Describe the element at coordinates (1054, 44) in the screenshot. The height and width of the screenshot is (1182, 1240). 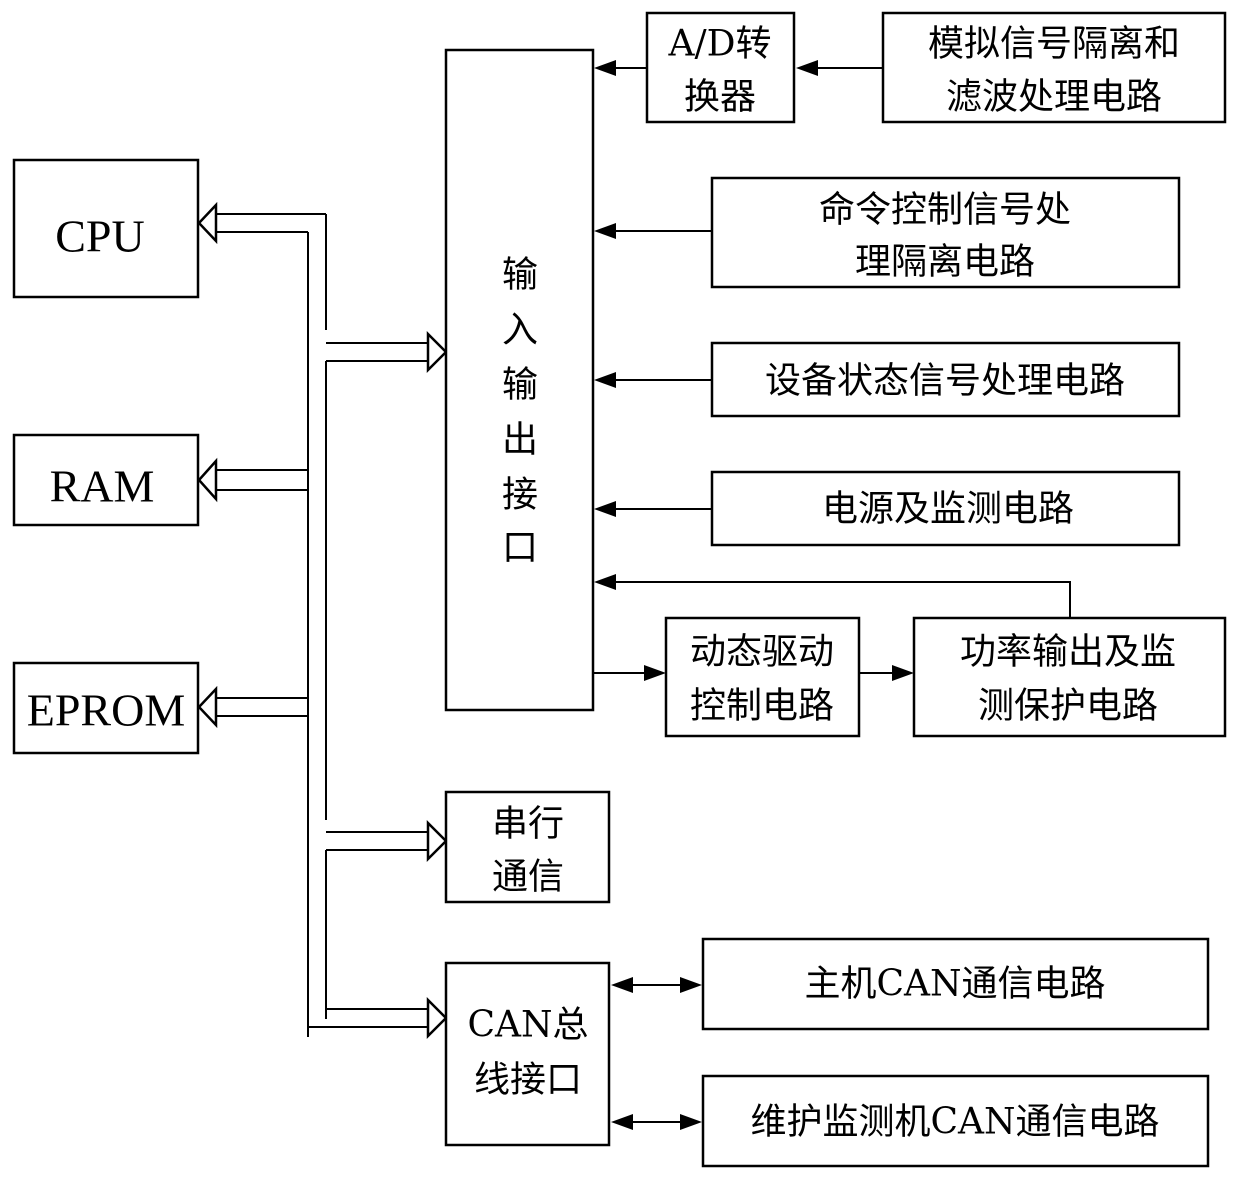
I see `analog-label-1: 模拟信号隔离和` at that location.